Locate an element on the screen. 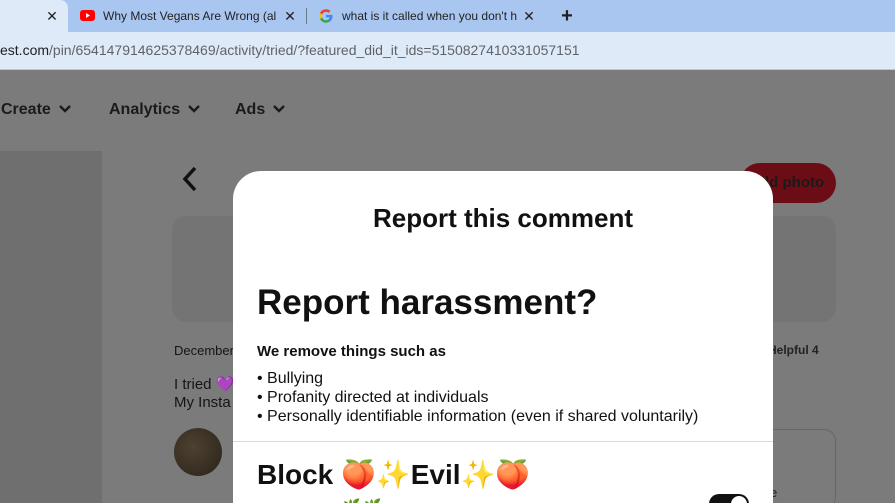 The width and height of the screenshot is (895, 503). helpful-count: Helpful 4 is located at coordinates (793, 350).